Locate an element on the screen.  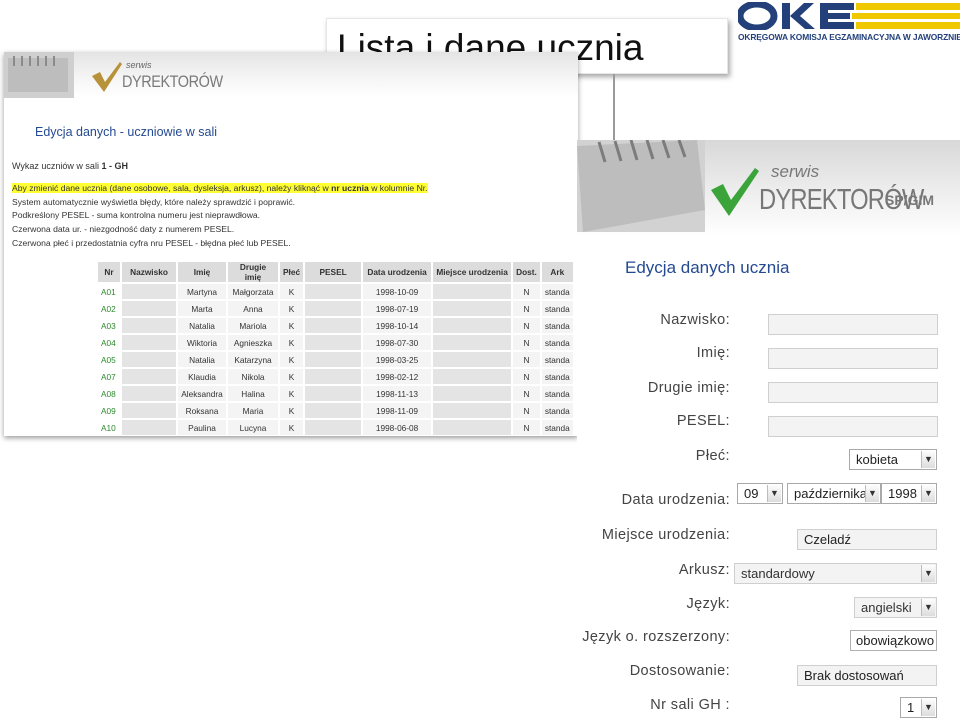
day-value: 09 is located at coordinates (751, 493).